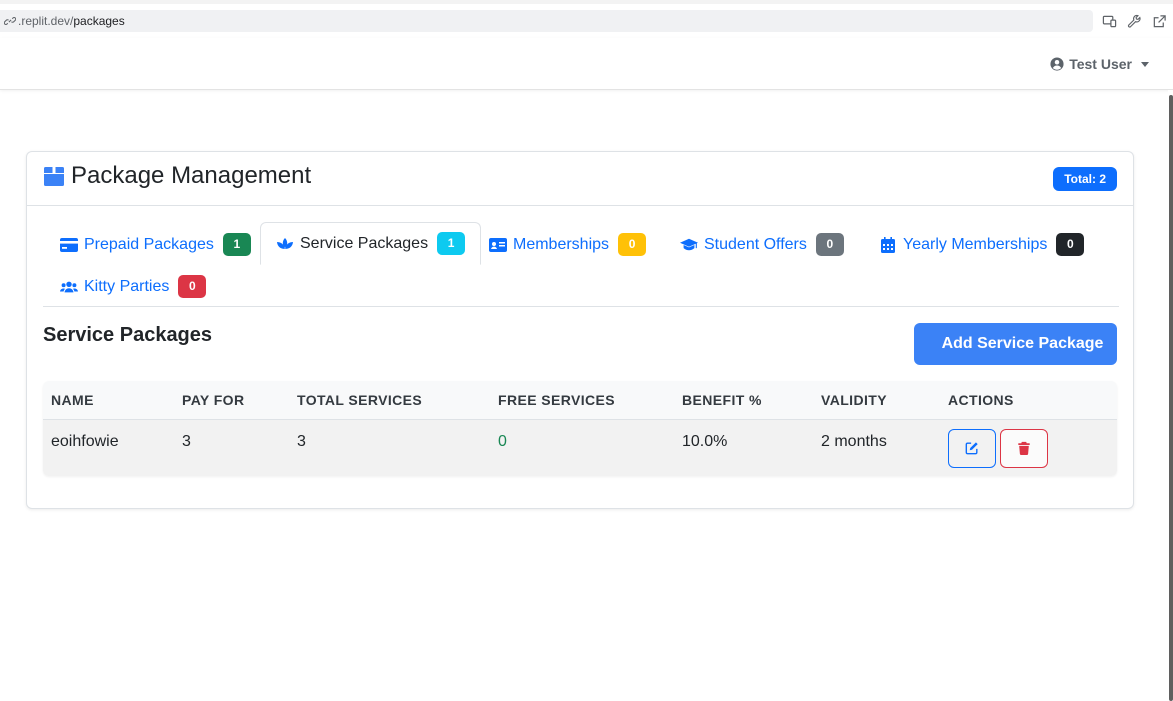 The height and width of the screenshot is (701, 1173). Describe the element at coordinates (1109, 21) in the screenshot. I see `devices-icon` at that location.